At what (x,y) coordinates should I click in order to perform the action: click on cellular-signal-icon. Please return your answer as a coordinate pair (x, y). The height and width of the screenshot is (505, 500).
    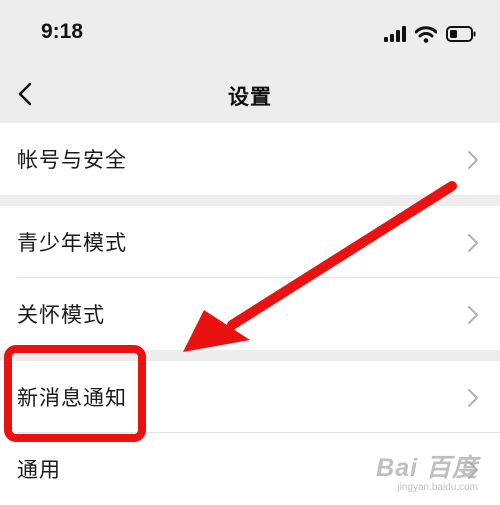
    Looking at the image, I should click on (395, 34).